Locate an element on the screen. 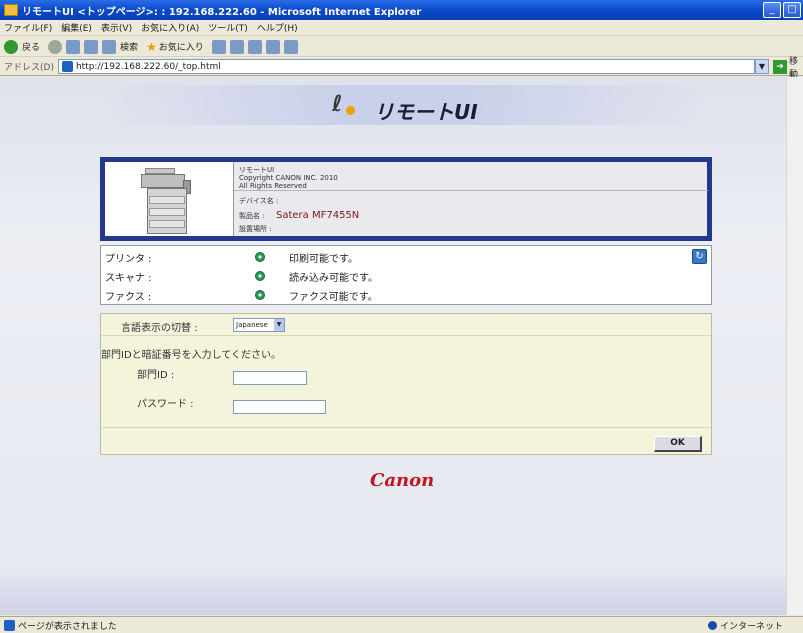 The width and height of the screenshot is (803, 633). stop-icon is located at coordinates (73, 46).